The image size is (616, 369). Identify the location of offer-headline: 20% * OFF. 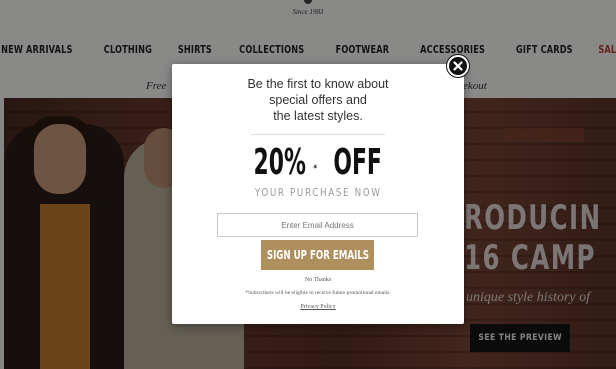
(318, 163).